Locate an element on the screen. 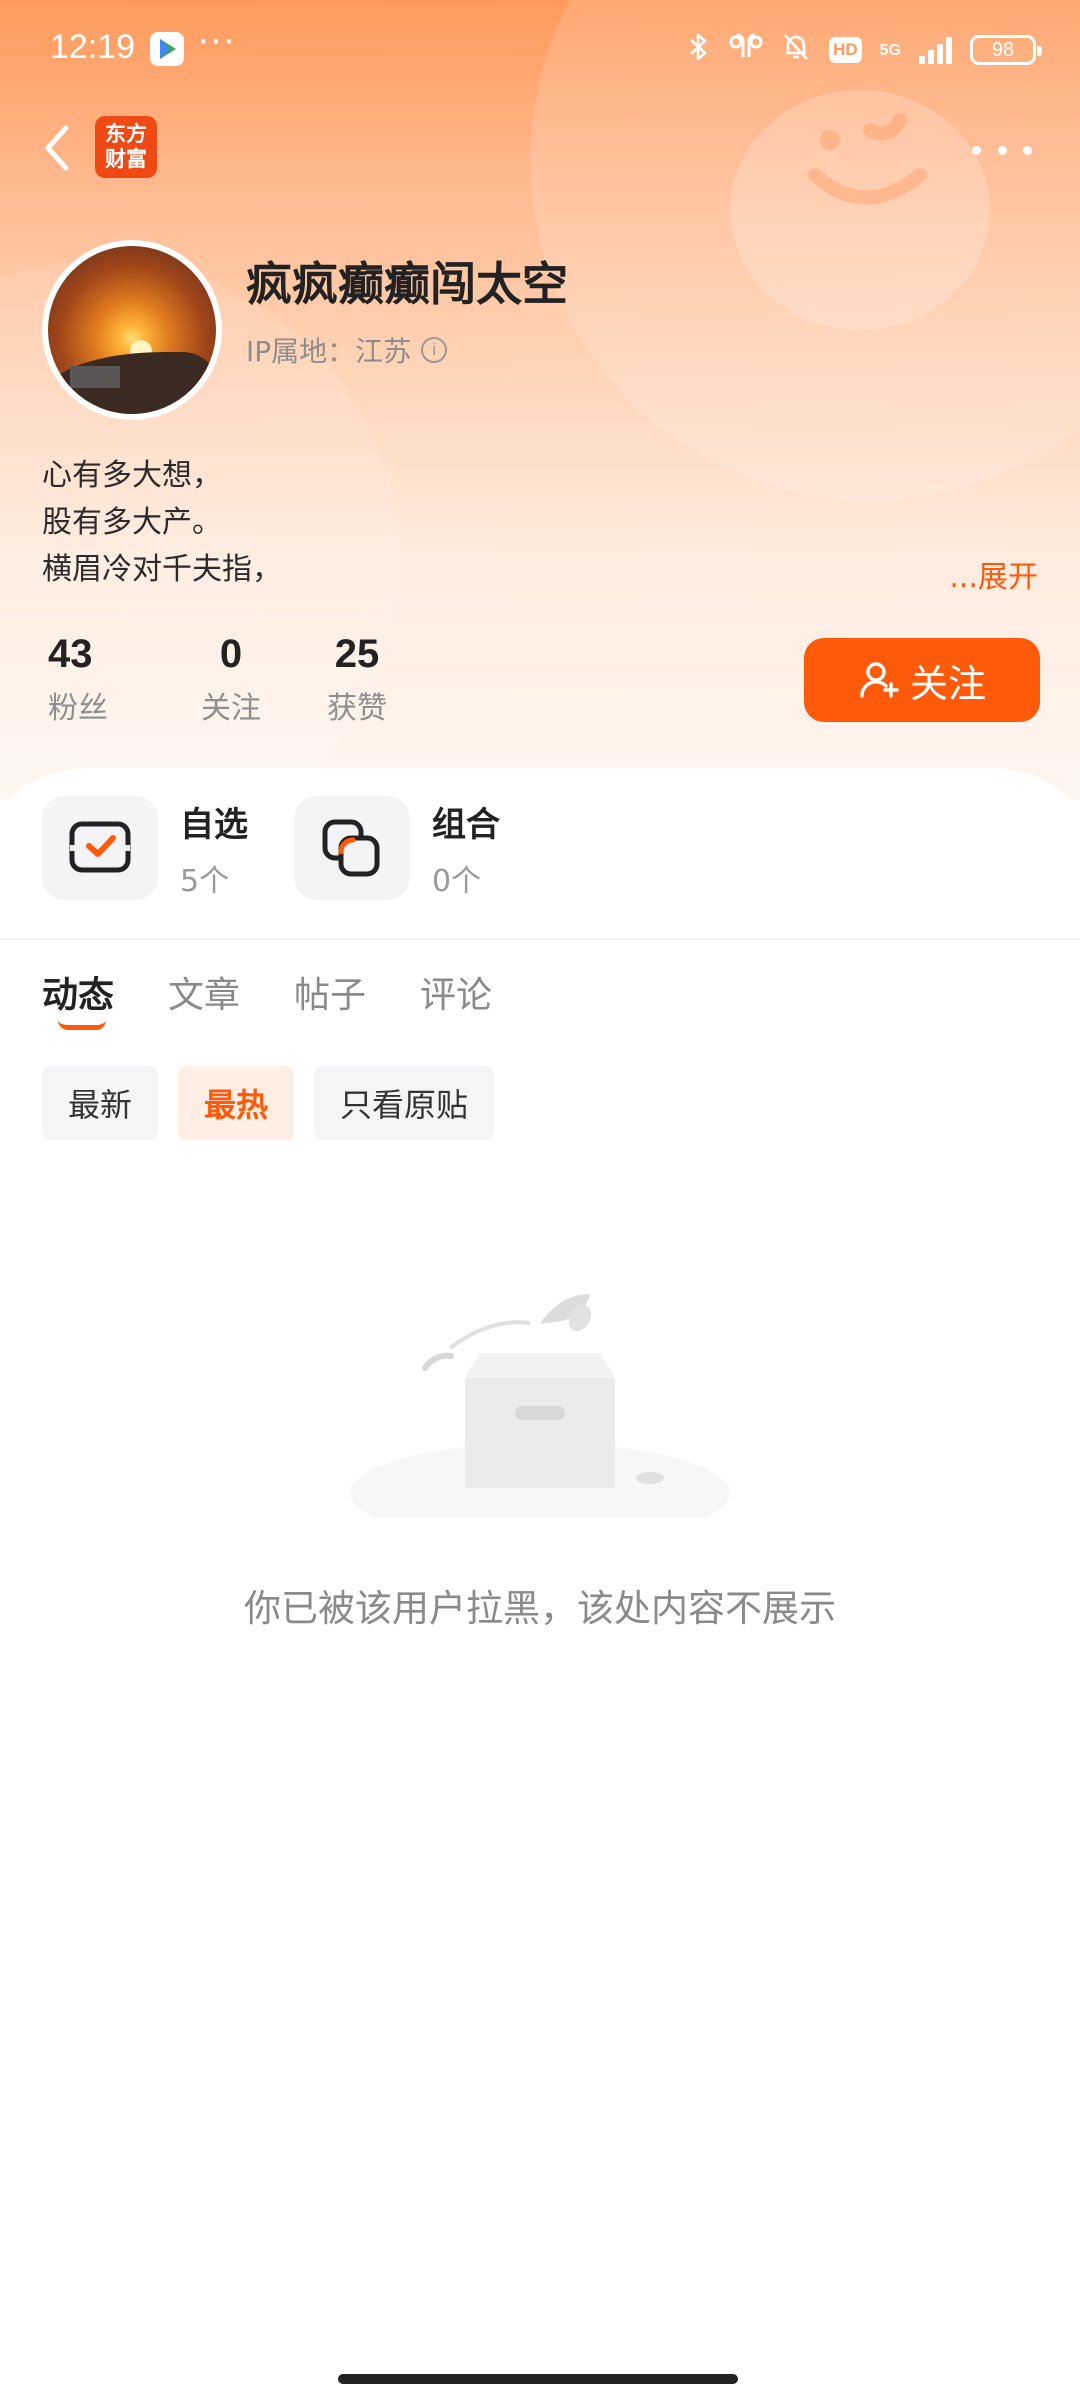 This screenshot has height=2400, width=1080. tab-label: 文章 is located at coordinates (204, 995).